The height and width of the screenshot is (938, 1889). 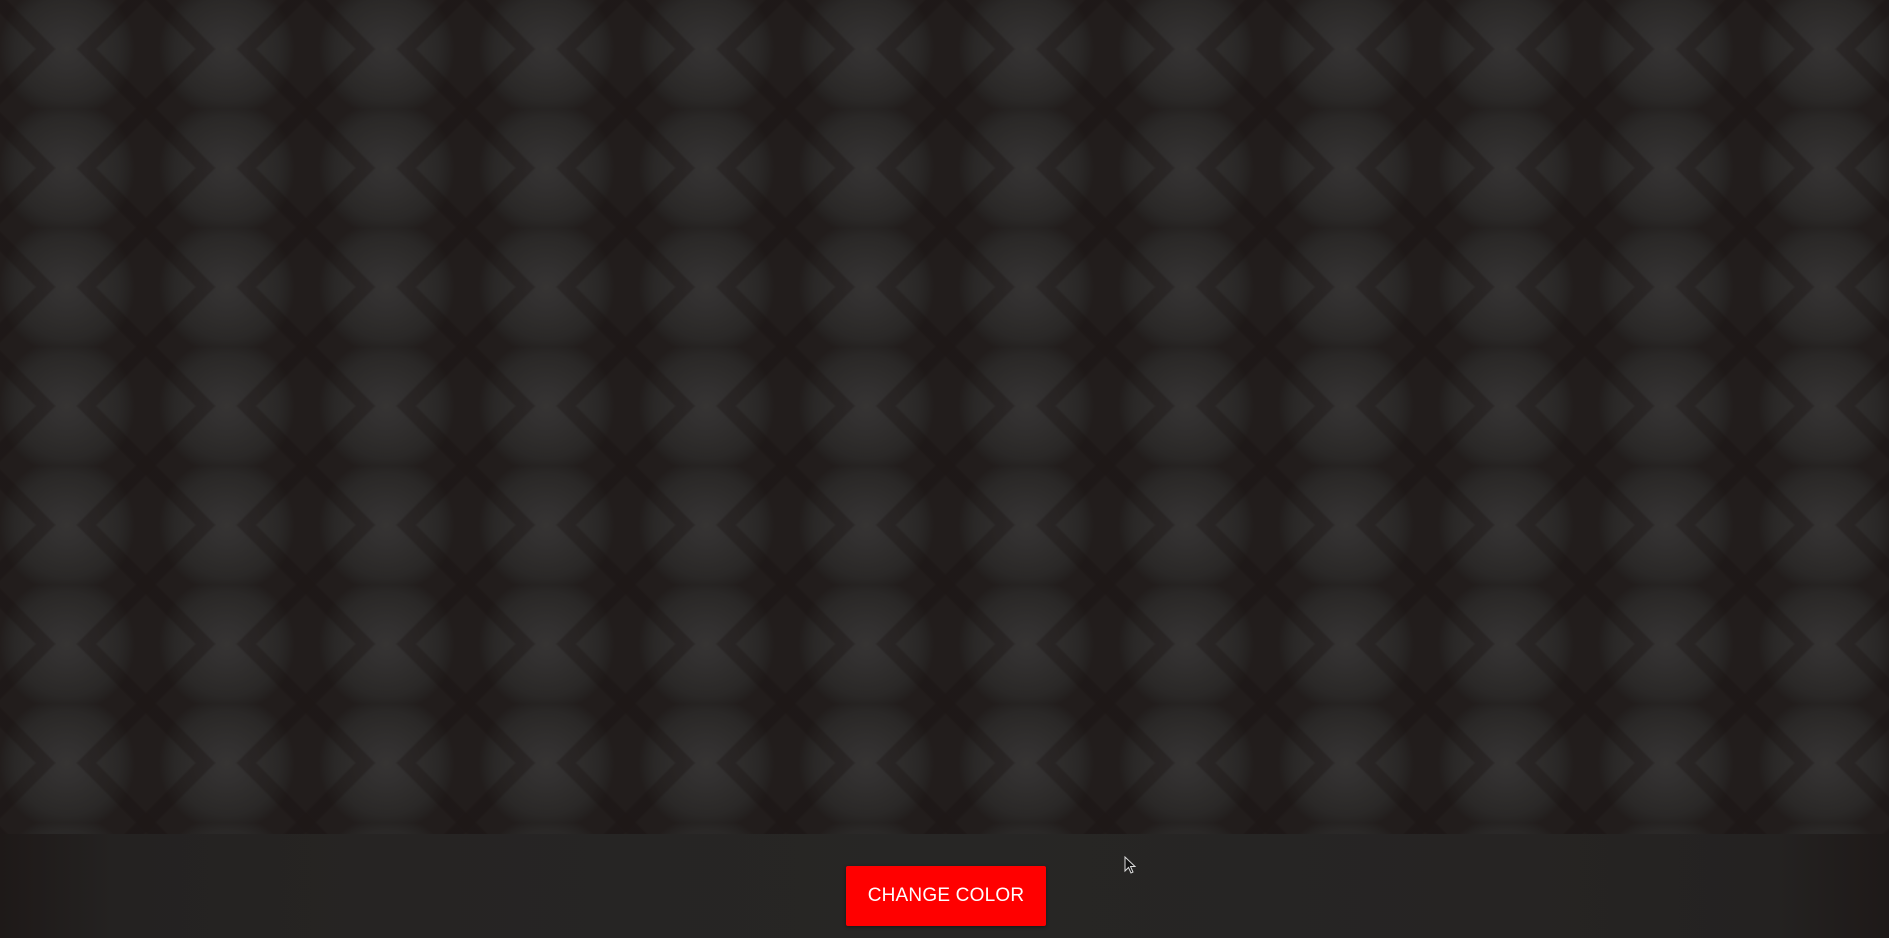 What do you see at coordinates (1130, 865) in the screenshot?
I see `mouse-pointer-icon` at bounding box center [1130, 865].